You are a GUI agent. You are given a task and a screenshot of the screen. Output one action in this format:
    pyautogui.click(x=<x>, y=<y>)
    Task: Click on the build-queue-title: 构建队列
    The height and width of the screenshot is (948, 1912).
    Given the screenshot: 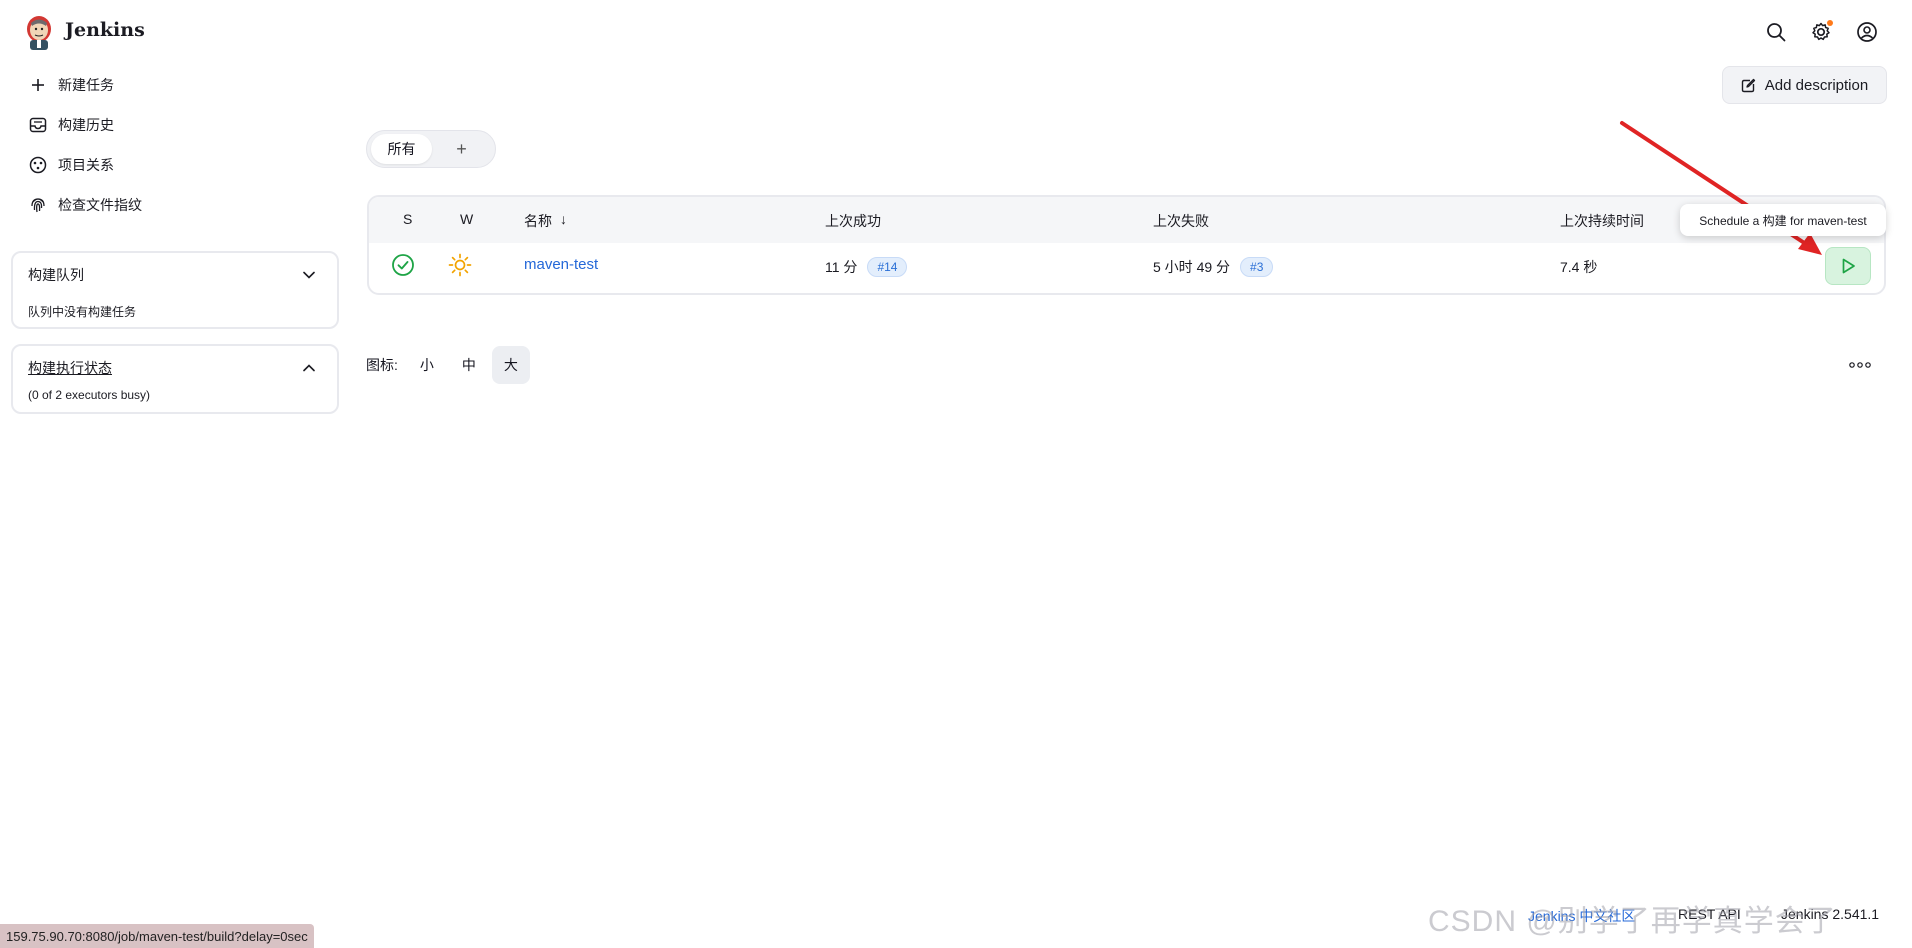 What is the action you would take?
    pyautogui.click(x=56, y=275)
    